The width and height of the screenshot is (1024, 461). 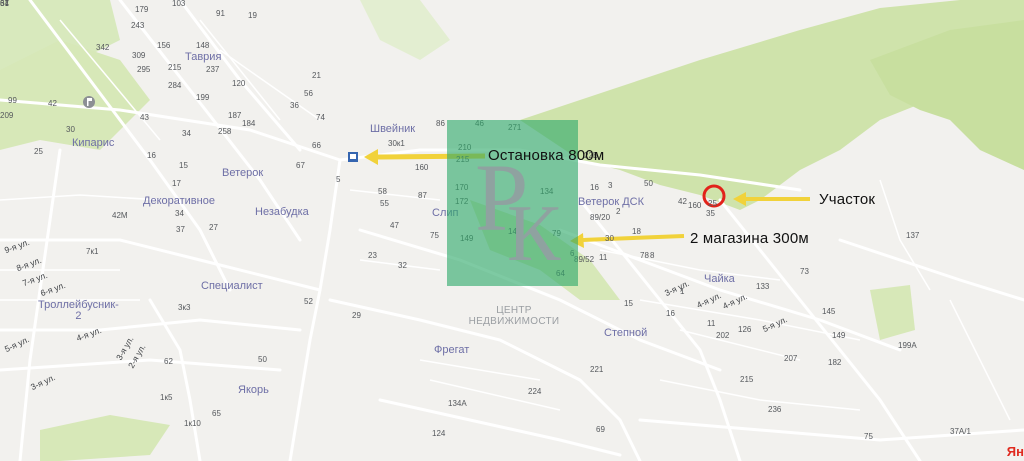 What do you see at coordinates (12, 100) in the screenshot?
I see `house-number: 99` at bounding box center [12, 100].